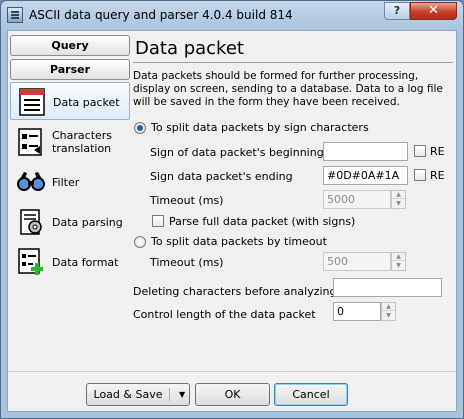  What do you see at coordinates (169, 394) in the screenshot?
I see `split-divider` at bounding box center [169, 394].